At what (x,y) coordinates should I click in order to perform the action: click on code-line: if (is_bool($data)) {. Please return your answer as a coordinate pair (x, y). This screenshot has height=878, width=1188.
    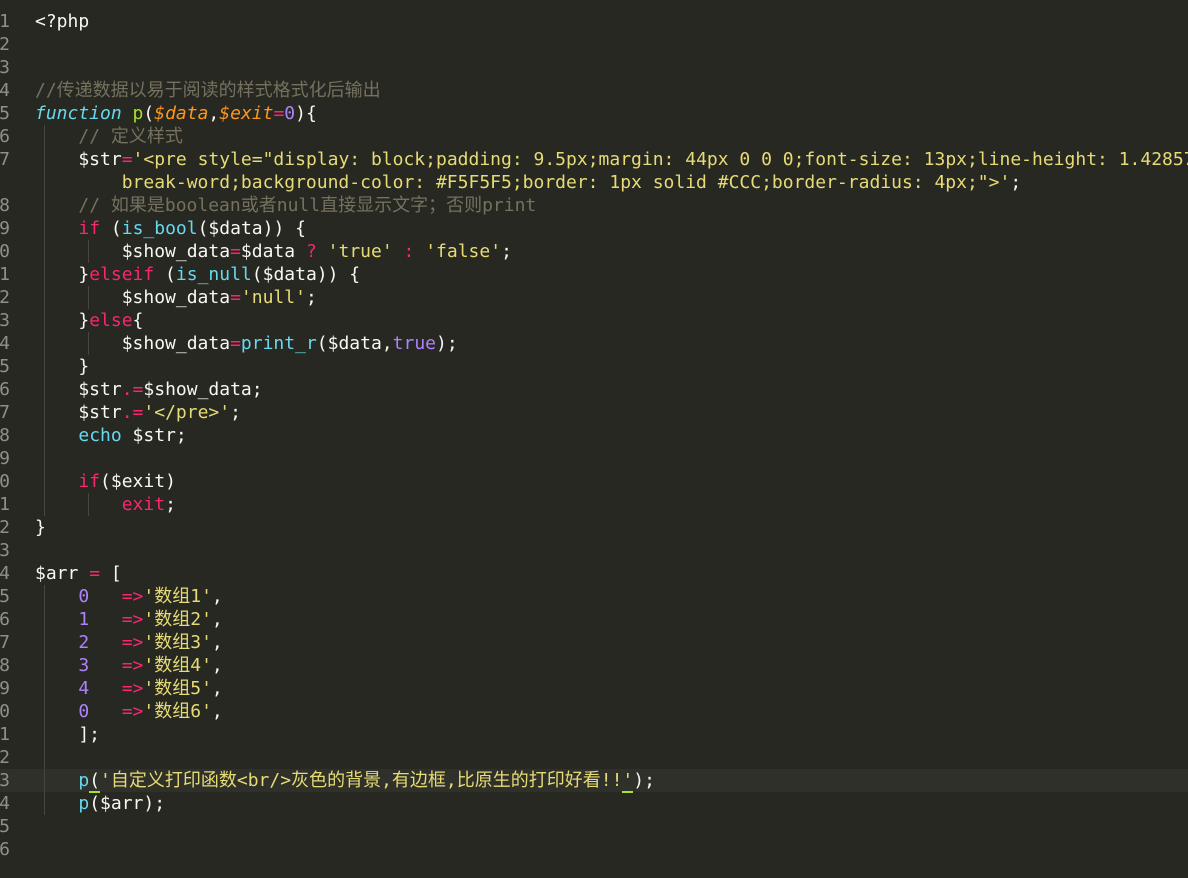
    Looking at the image, I should click on (170, 228).